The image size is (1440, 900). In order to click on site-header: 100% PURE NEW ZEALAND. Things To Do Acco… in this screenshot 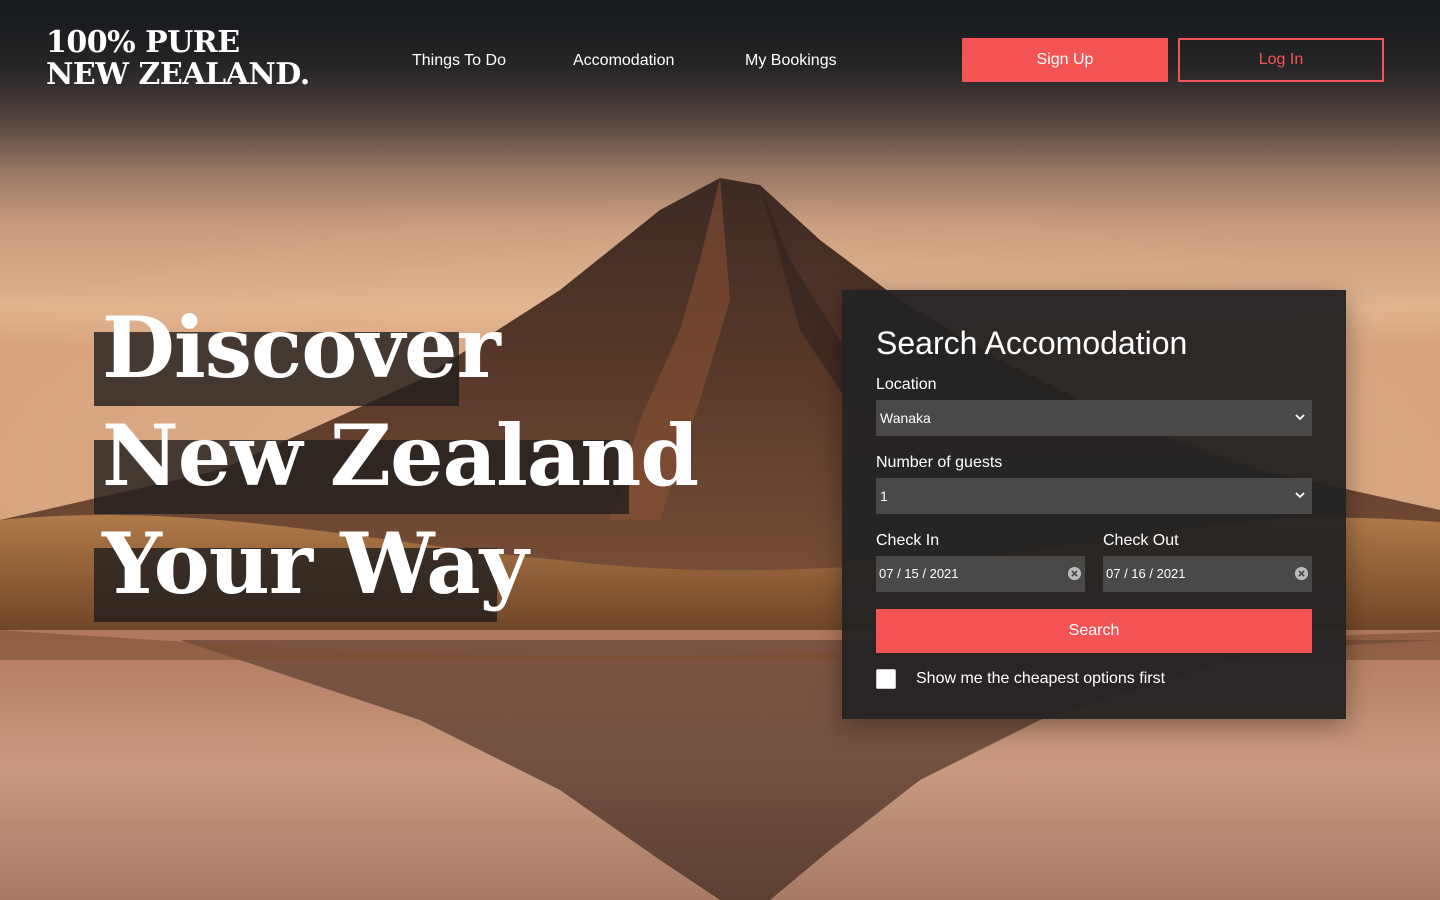, I will do `click(720, 60)`.